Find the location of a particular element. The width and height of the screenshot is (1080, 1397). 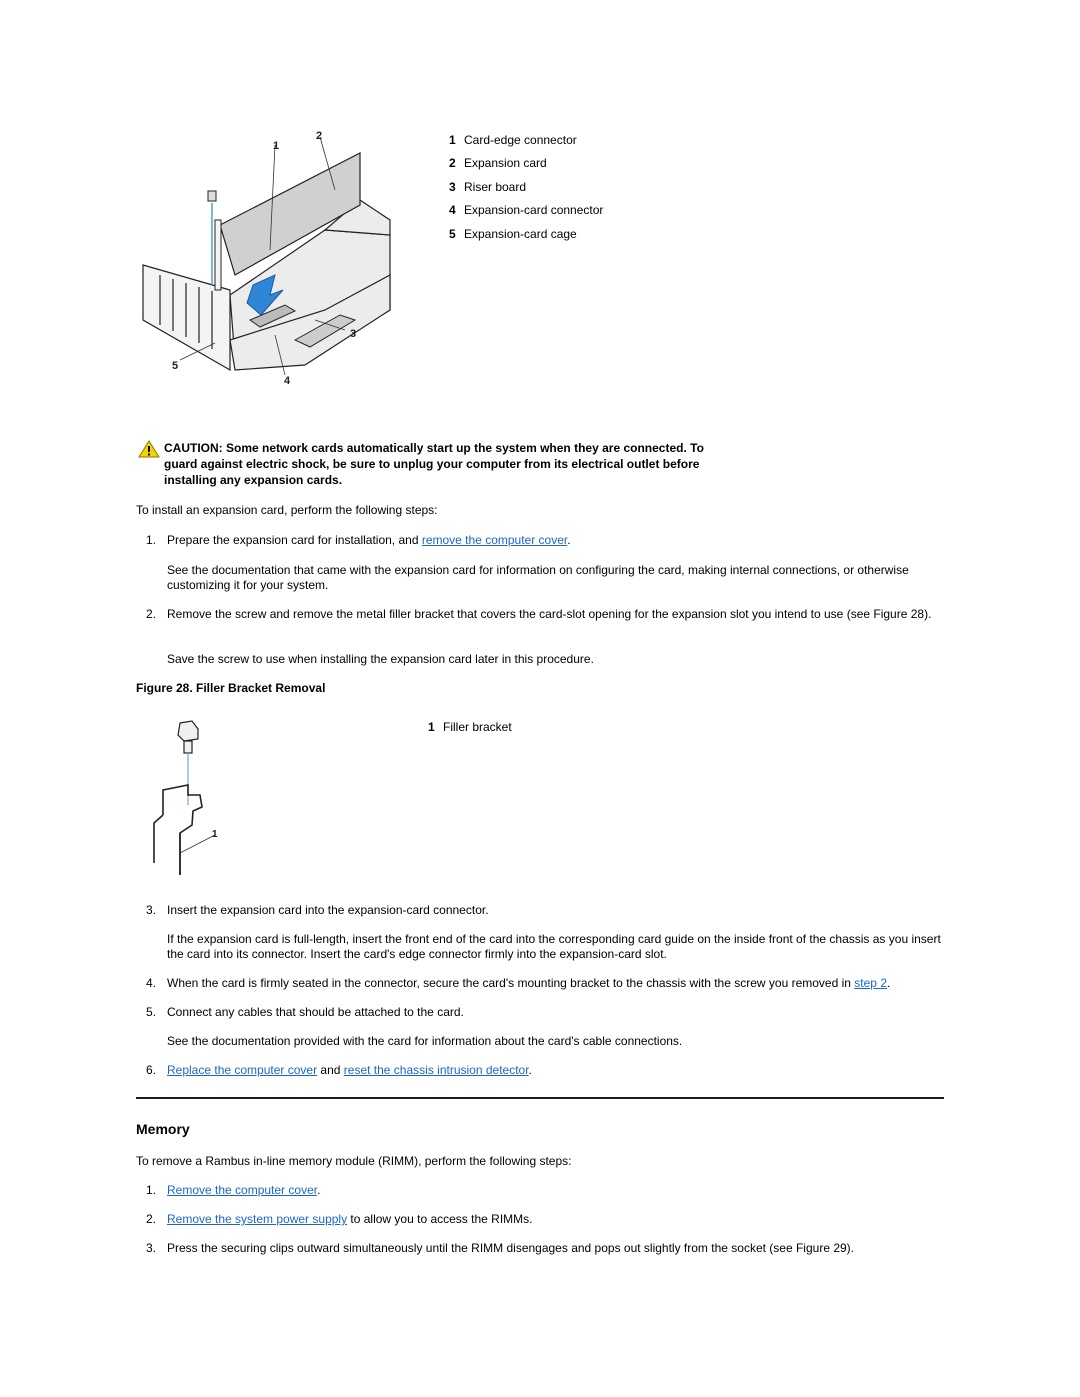

step-number: 4. is located at coordinates (151, 983).